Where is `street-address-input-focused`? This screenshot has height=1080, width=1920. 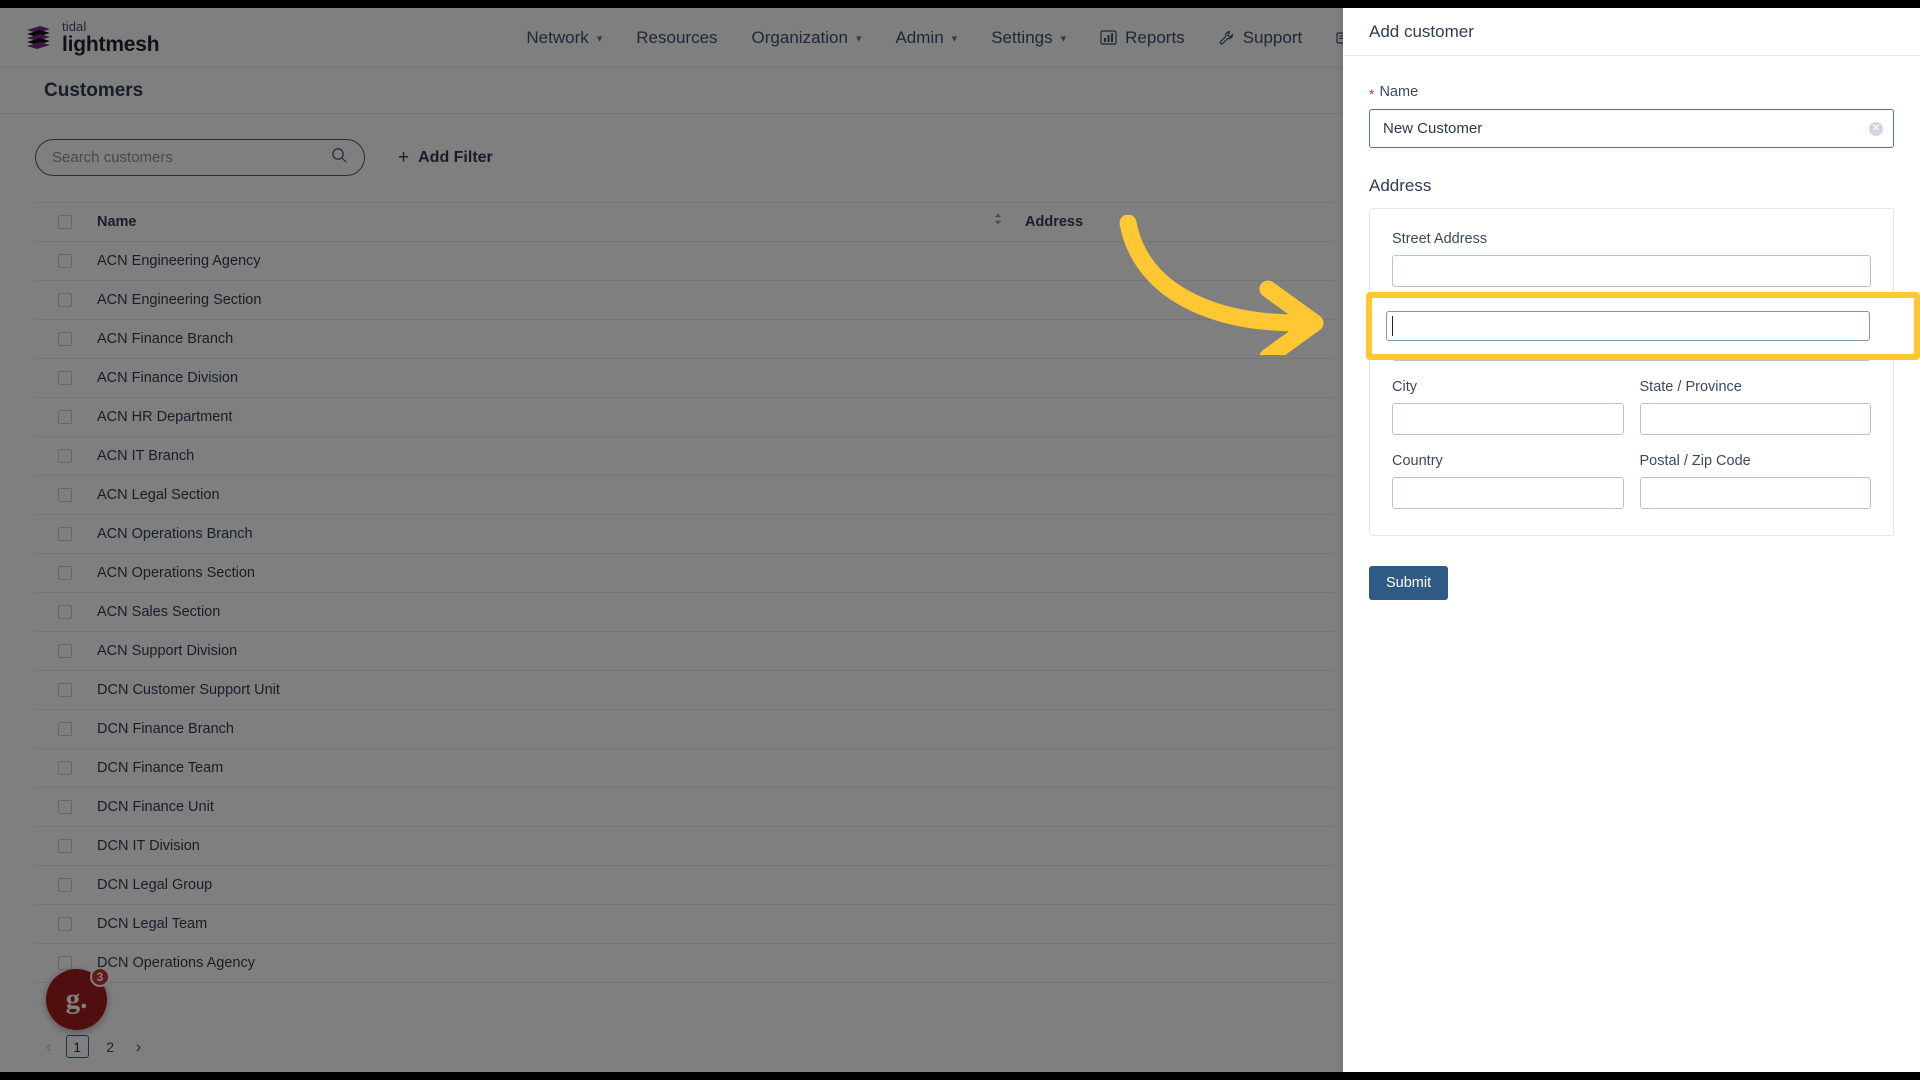
street-address-input-focused is located at coordinates (1628, 326).